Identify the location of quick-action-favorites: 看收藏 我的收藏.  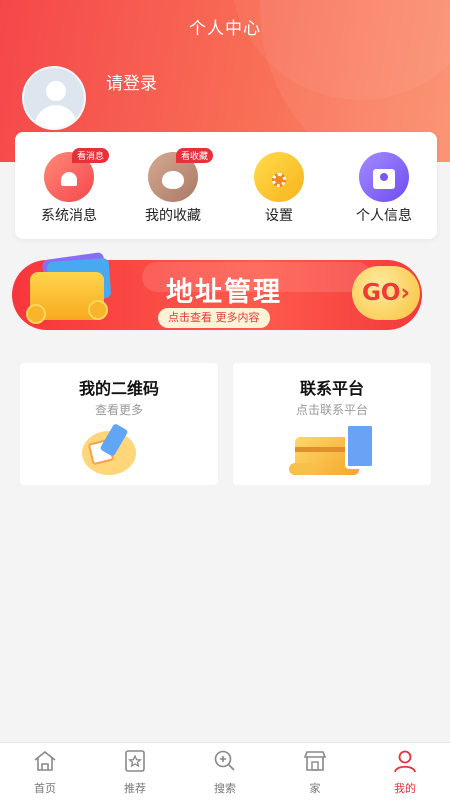
(173, 186).